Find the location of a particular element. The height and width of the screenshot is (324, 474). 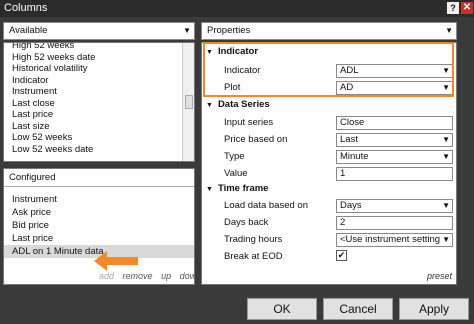

time-frame-section-title: Time frame is located at coordinates (243, 188).